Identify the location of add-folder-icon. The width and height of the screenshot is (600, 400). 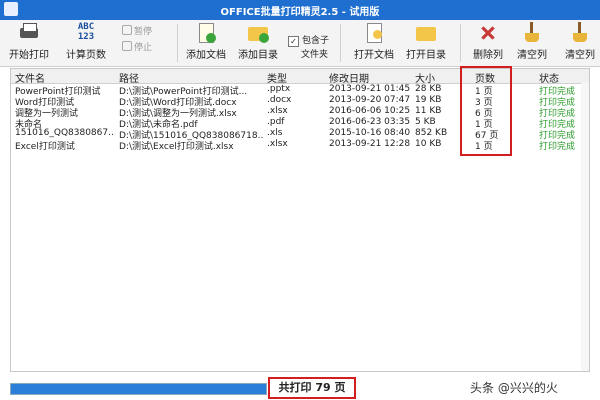
(258, 33).